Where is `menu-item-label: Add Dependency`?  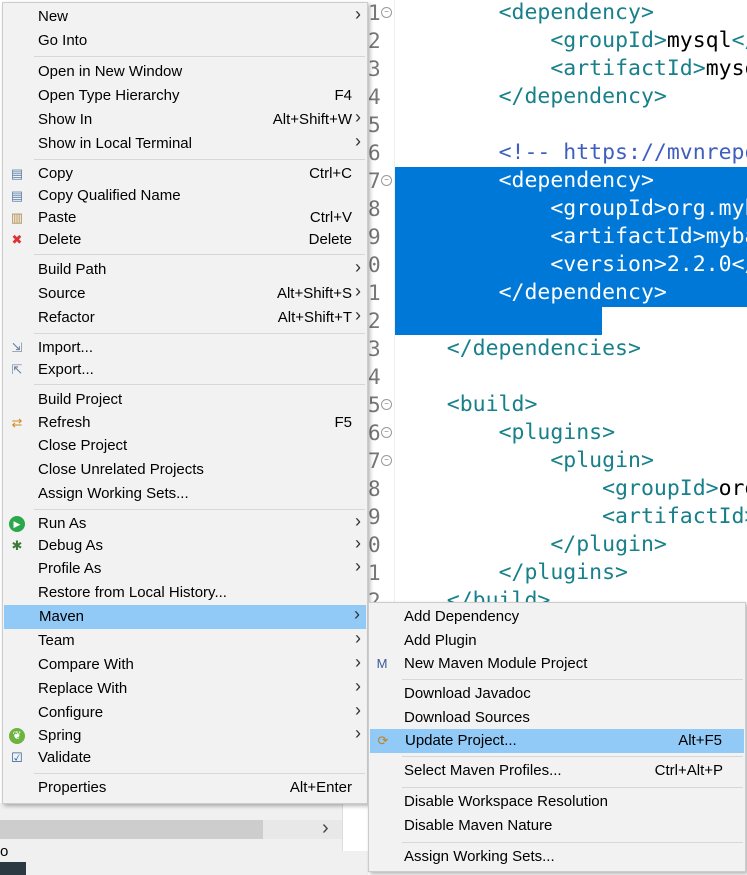
menu-item-label: Add Dependency is located at coordinates (462, 616).